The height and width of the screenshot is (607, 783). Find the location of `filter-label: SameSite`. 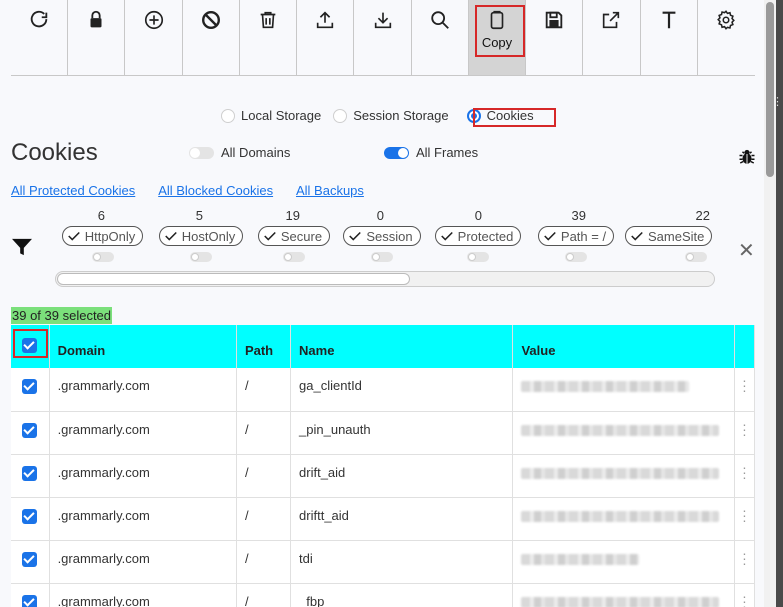

filter-label: SameSite is located at coordinates (676, 236).